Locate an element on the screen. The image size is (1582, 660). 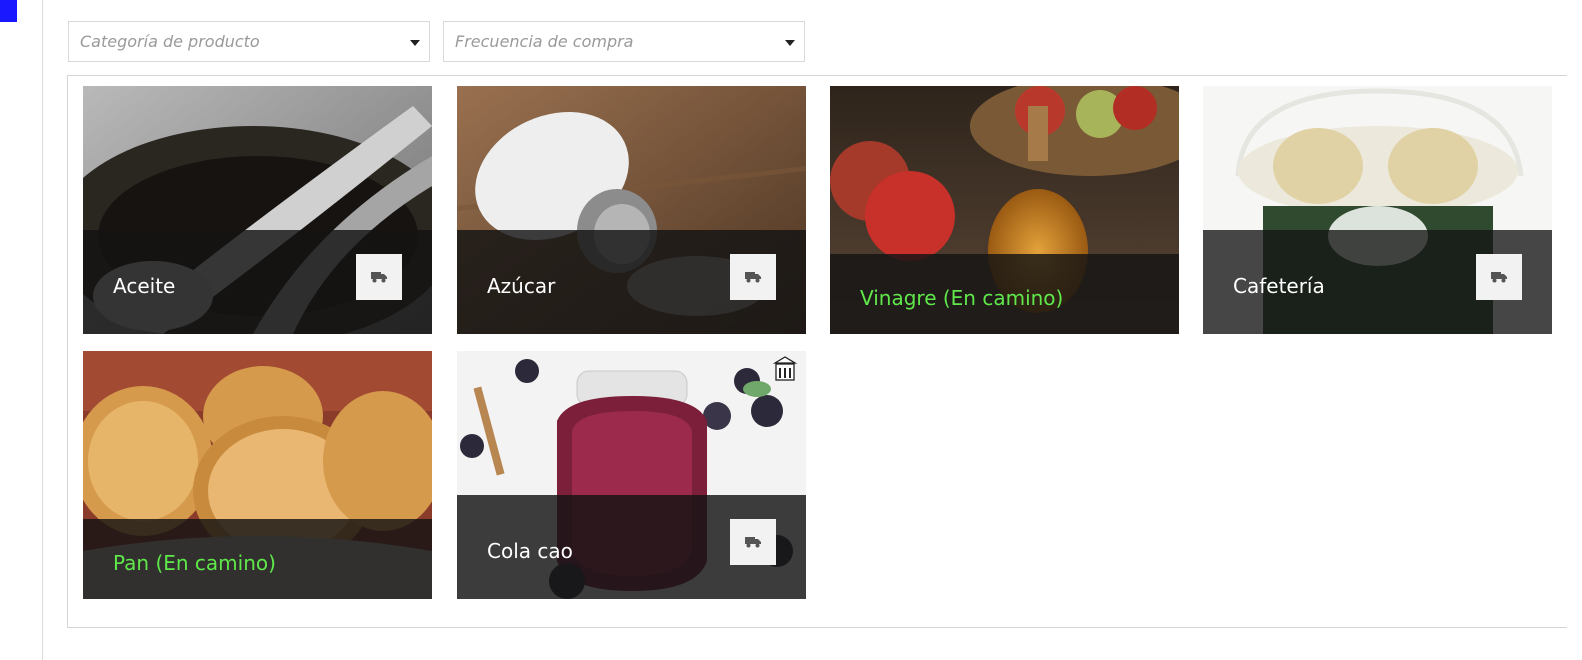
frequency-select: Frecuencia de compra is located at coordinates (624, 41).